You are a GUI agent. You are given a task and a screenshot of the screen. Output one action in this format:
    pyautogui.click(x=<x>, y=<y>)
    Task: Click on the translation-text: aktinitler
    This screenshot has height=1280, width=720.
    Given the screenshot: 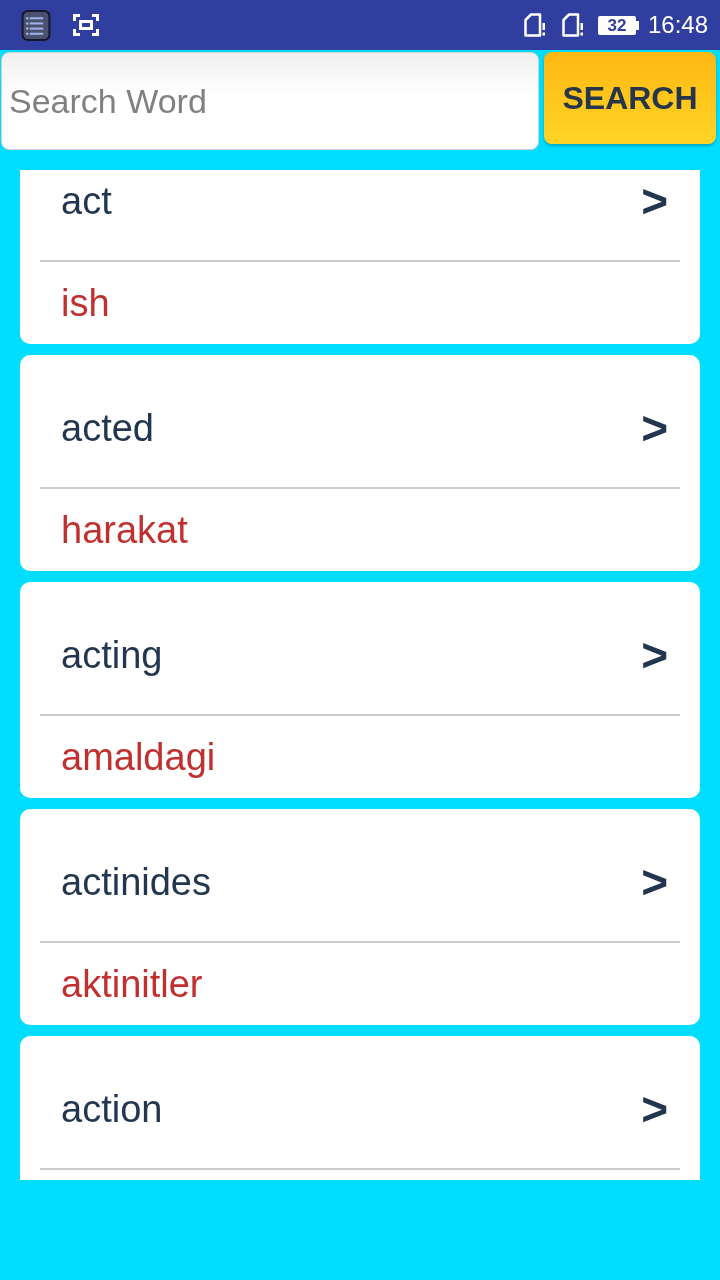 What is the action you would take?
    pyautogui.click(x=132, y=984)
    